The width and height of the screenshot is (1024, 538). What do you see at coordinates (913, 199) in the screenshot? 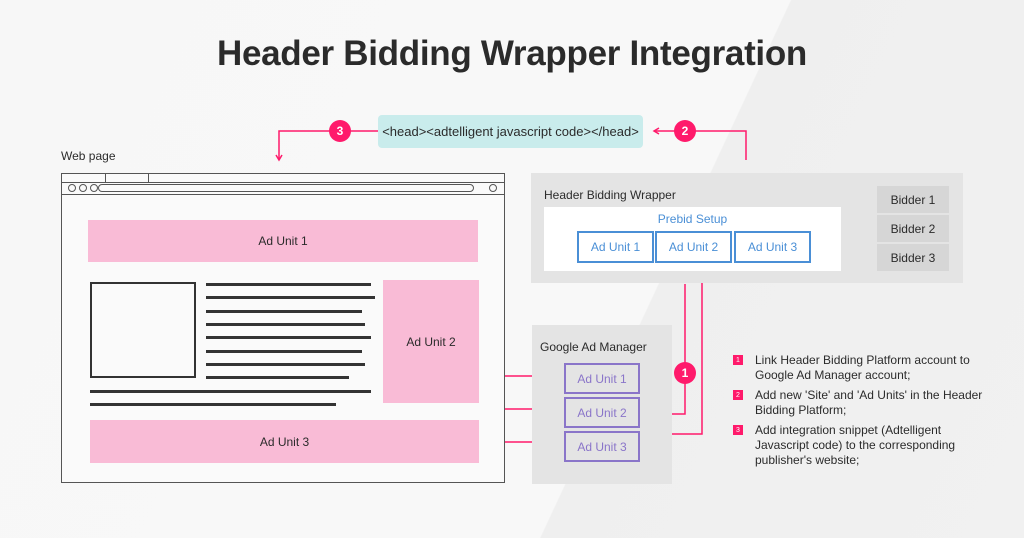
I see `bidder-1: Bidder 1` at bounding box center [913, 199].